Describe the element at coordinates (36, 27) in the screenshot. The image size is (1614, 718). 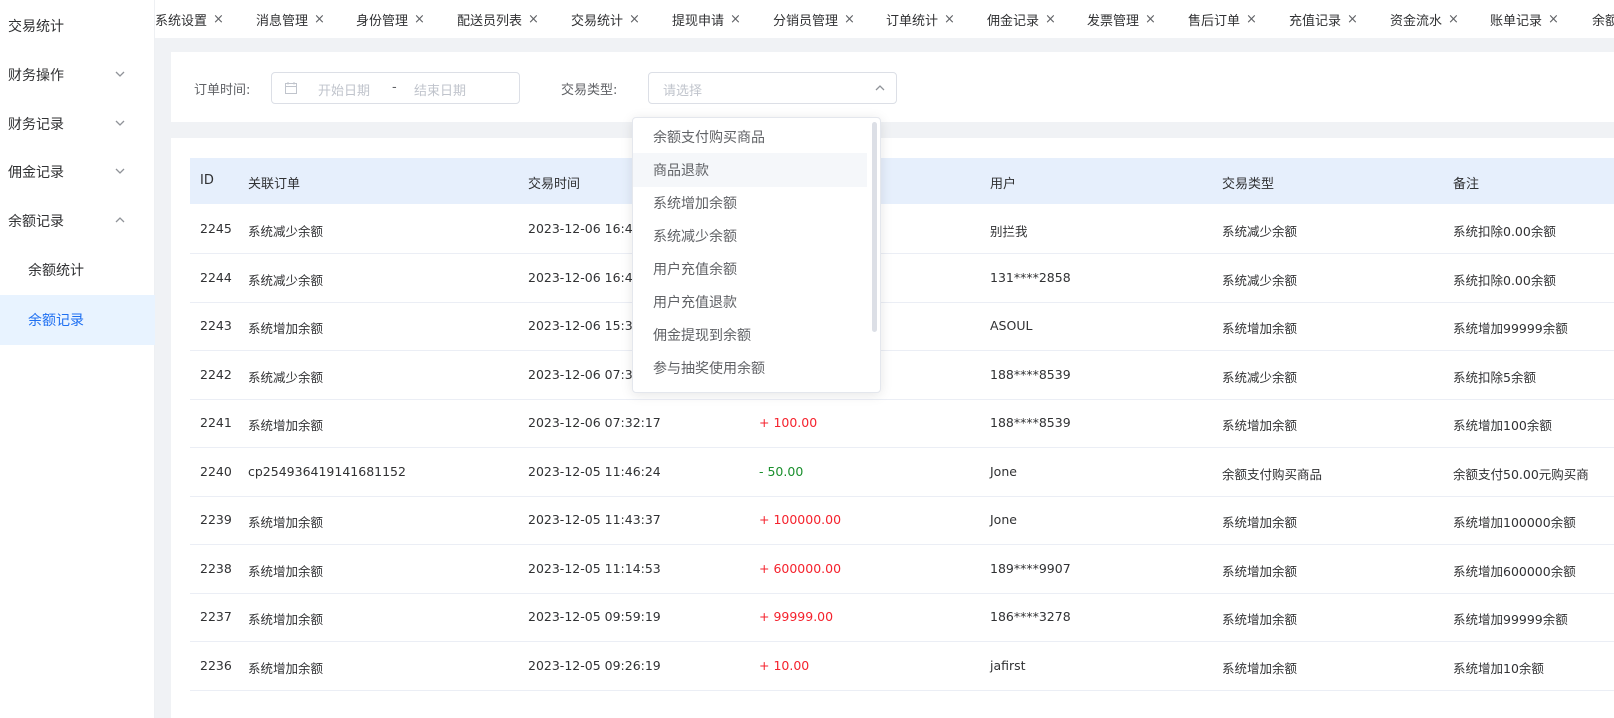
I see `sidebar-item-label: 交易统计` at that location.